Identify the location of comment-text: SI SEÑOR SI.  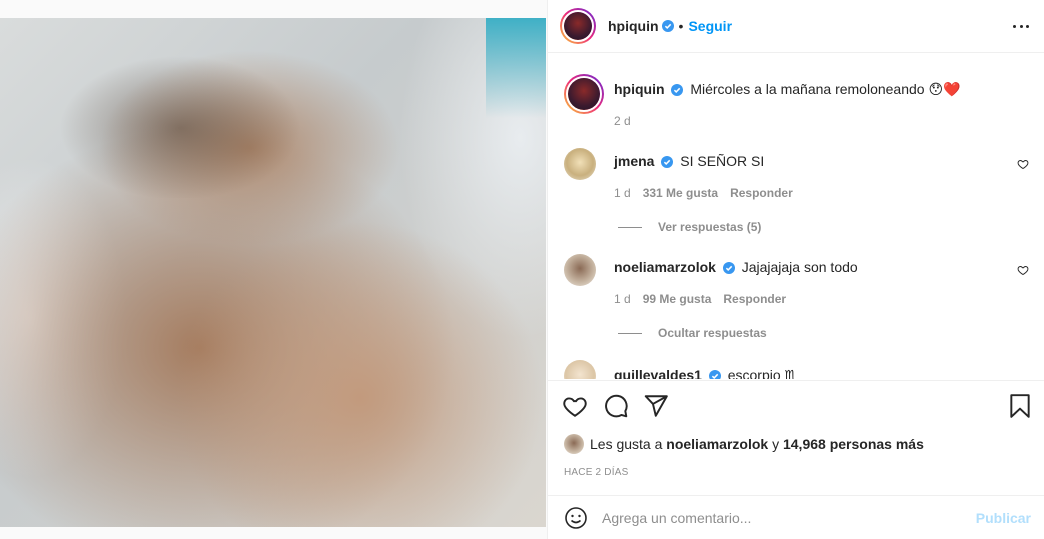
(722, 161).